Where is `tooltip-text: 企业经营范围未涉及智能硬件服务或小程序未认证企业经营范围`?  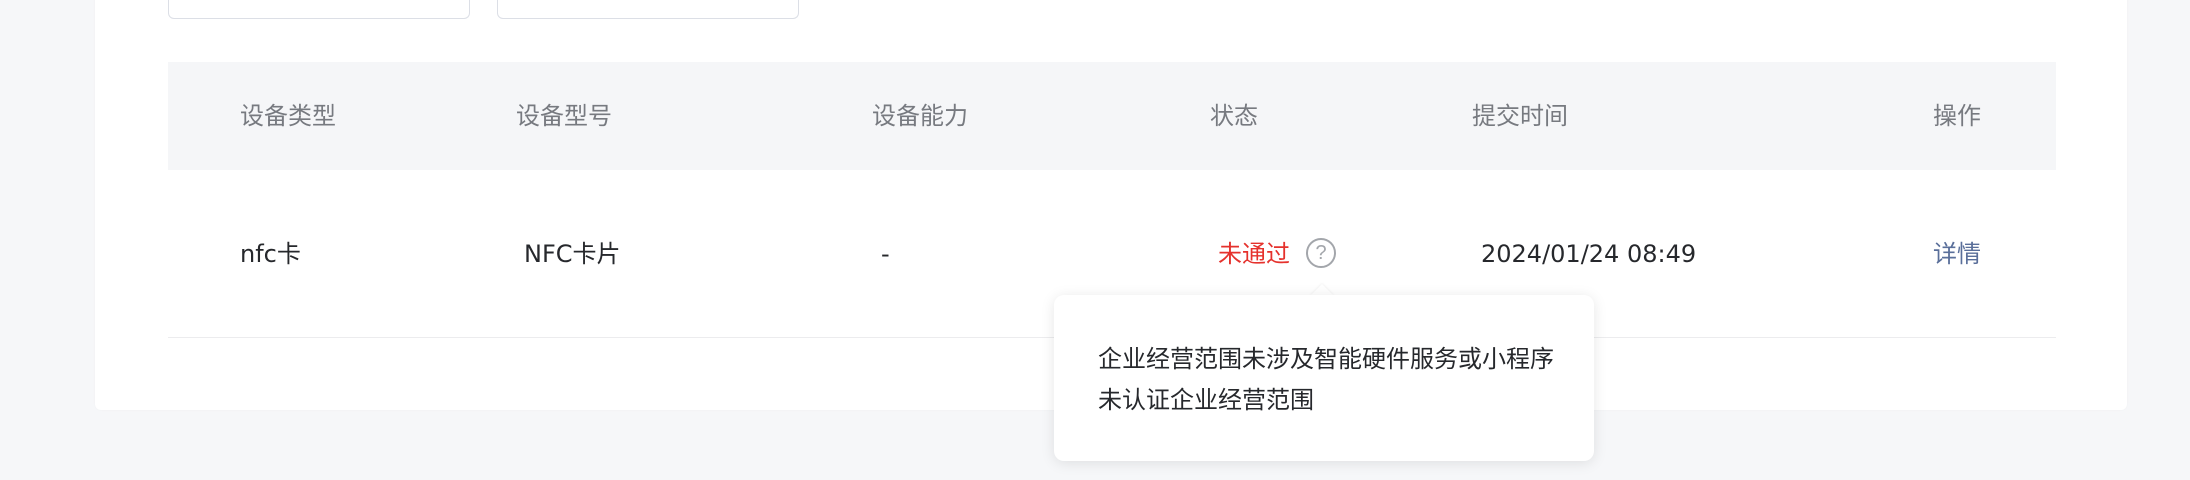
tooltip-text: 企业经营范围未涉及智能硬件服务或小程序未认证企业经营范围 is located at coordinates (1326, 379).